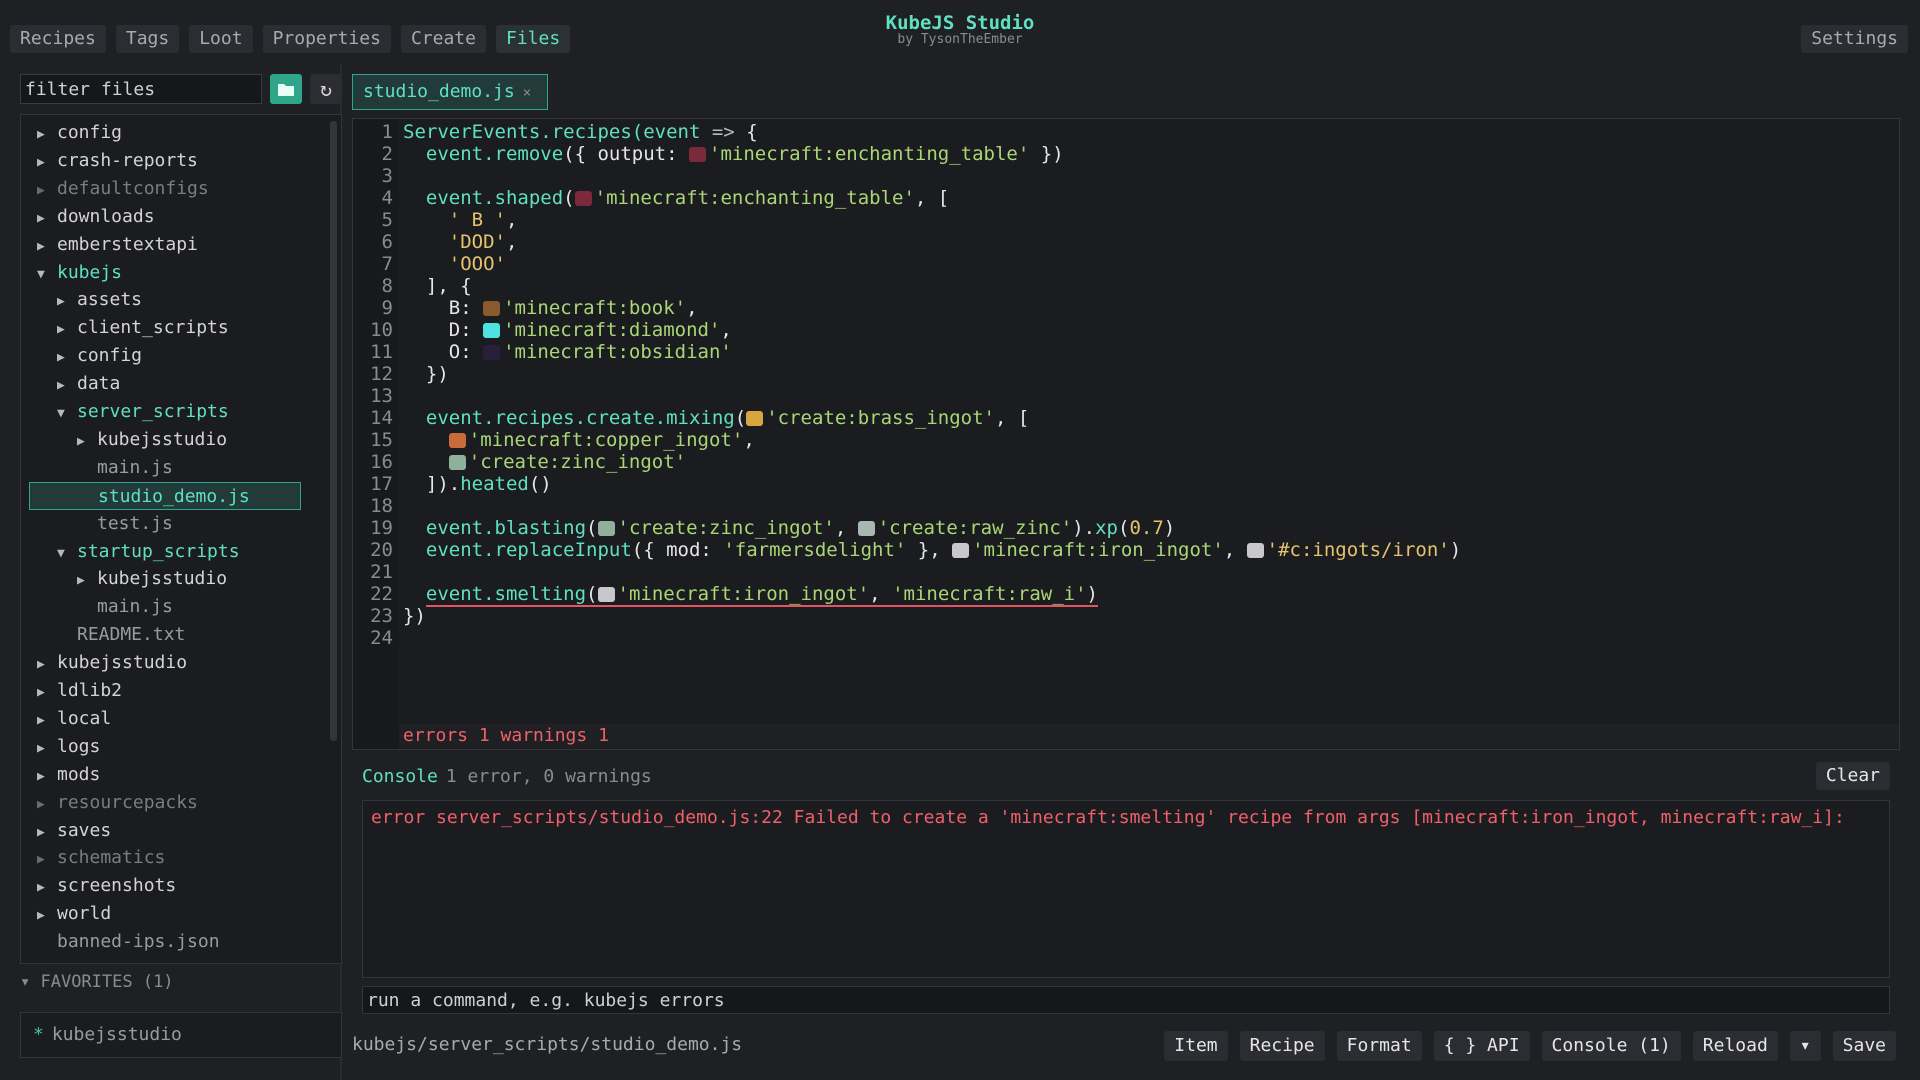  I want to click on editor-tab-studio-demo: studio_demo.js ×, so click(450, 92).